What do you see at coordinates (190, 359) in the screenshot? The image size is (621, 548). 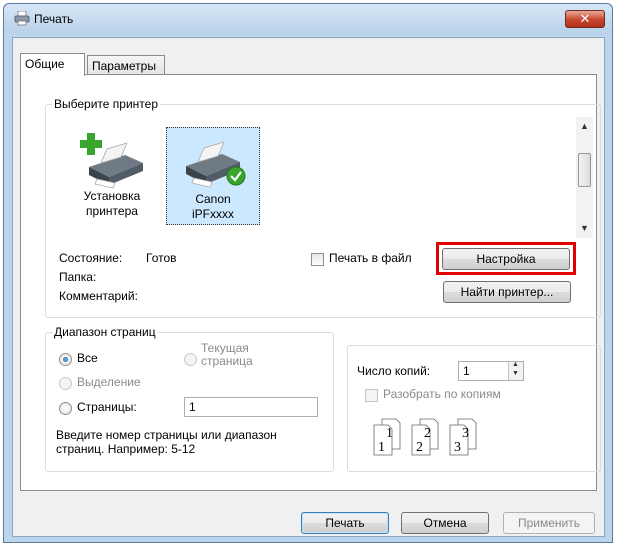 I see `radio-current-page` at bounding box center [190, 359].